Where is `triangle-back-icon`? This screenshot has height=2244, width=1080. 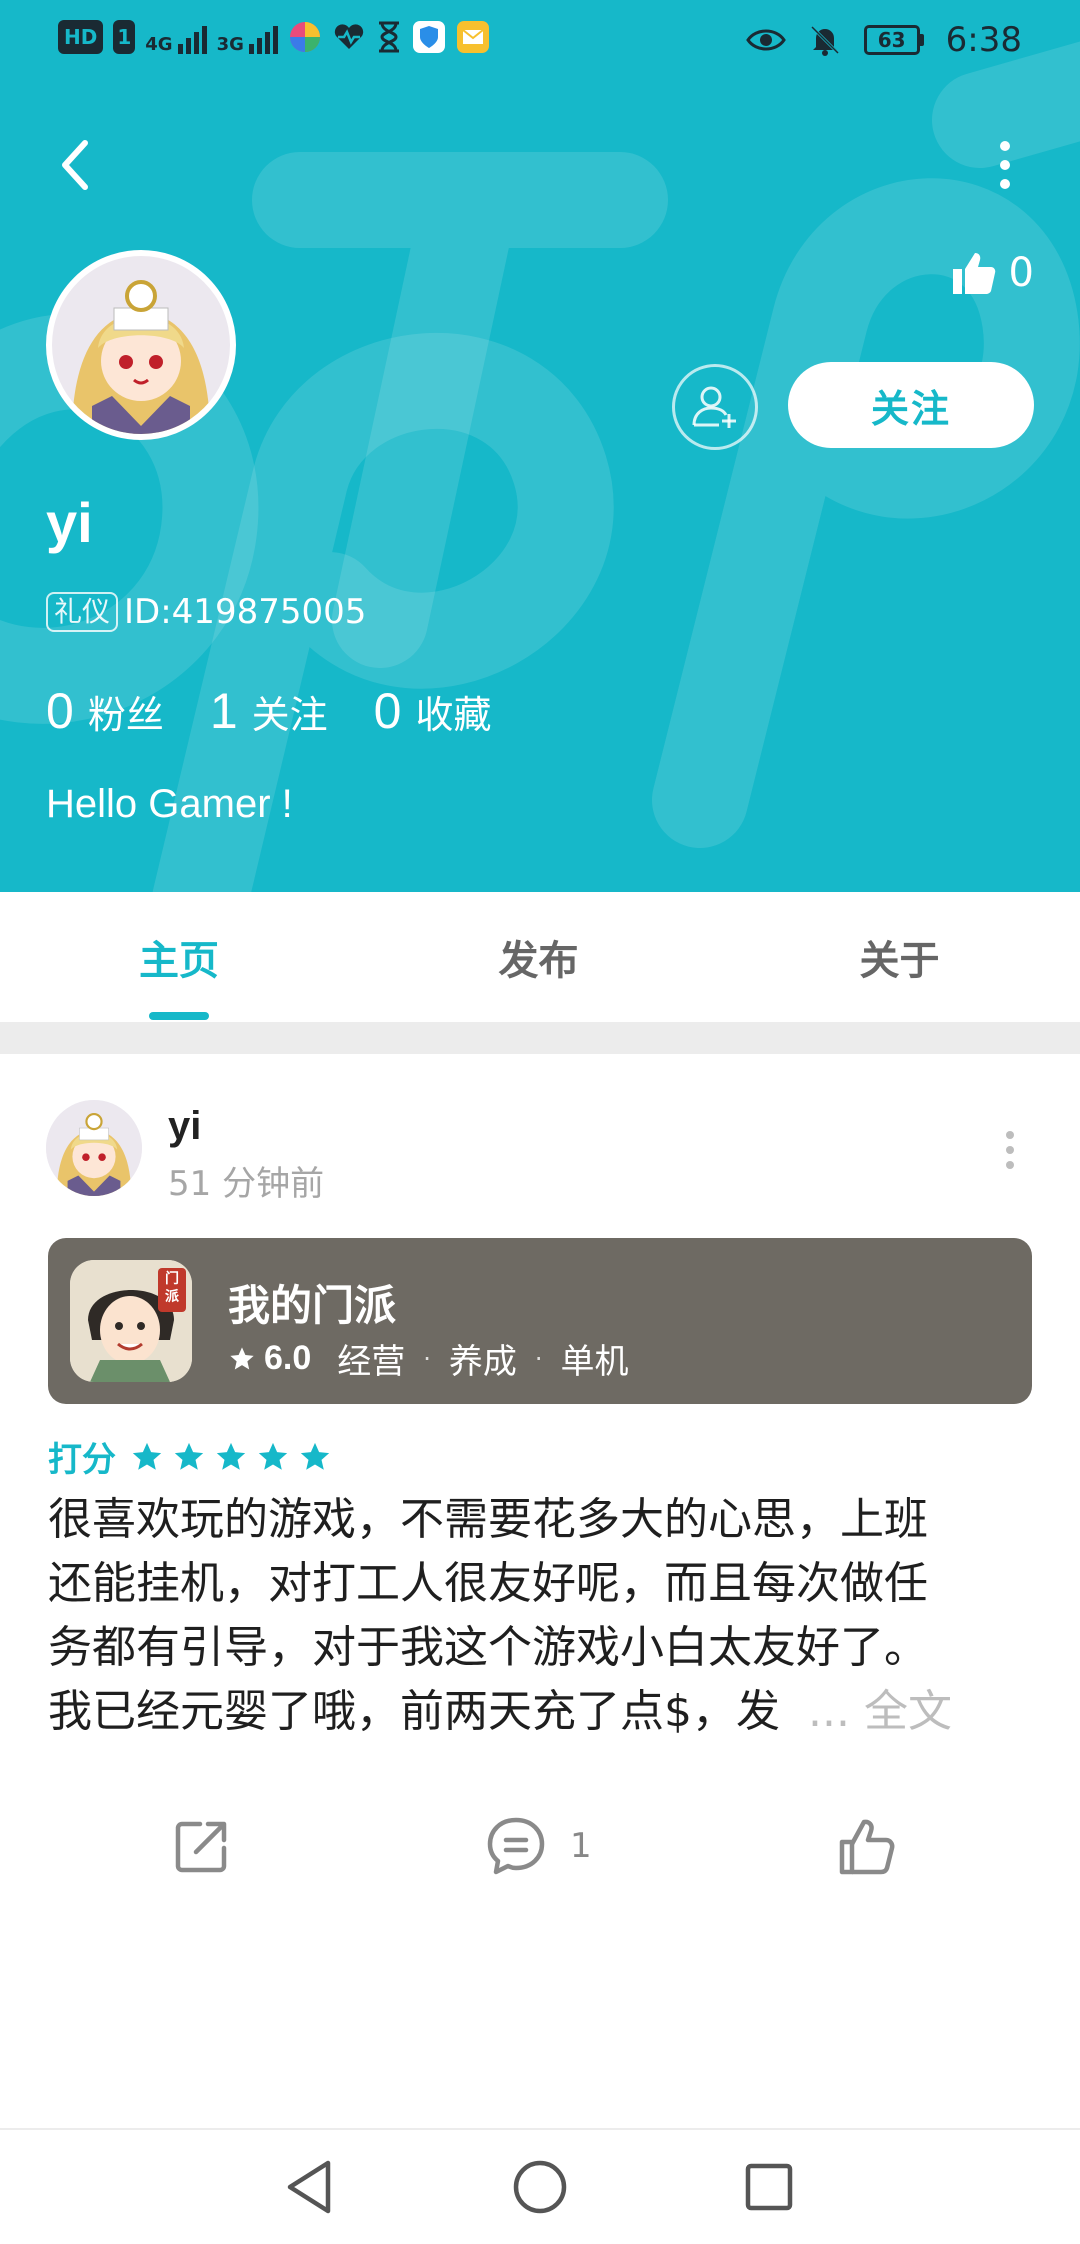 triangle-back-icon is located at coordinates (309, 2187).